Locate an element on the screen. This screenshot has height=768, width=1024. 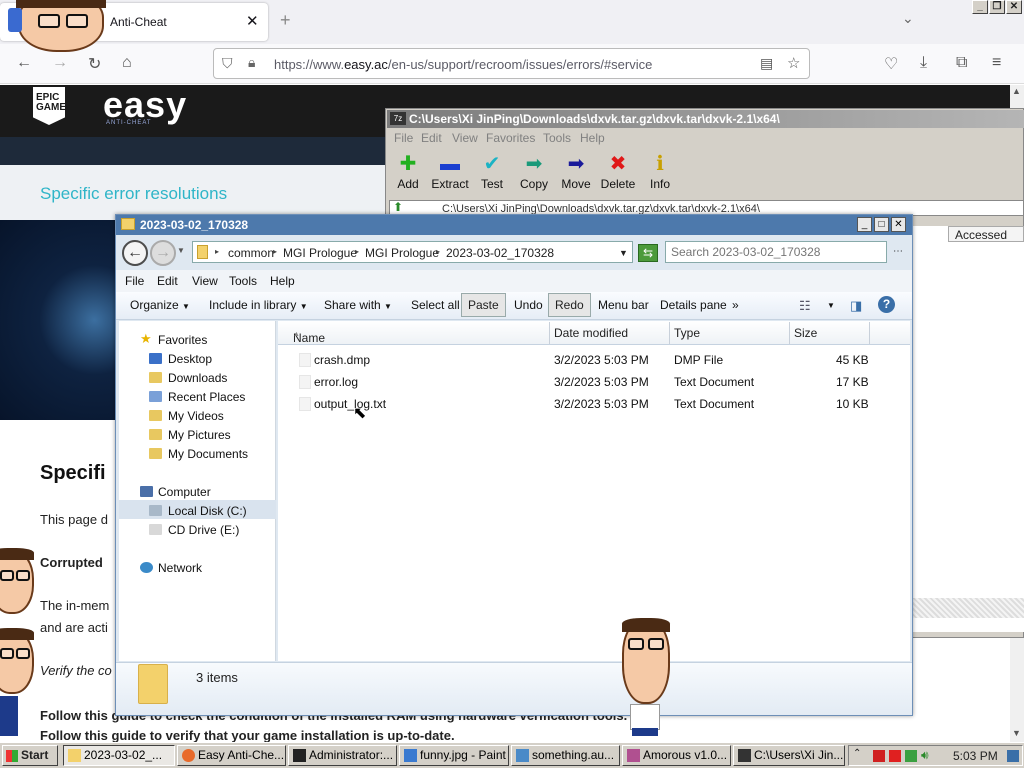
back-arrow-icon: ← is located at coordinates (135, 253).